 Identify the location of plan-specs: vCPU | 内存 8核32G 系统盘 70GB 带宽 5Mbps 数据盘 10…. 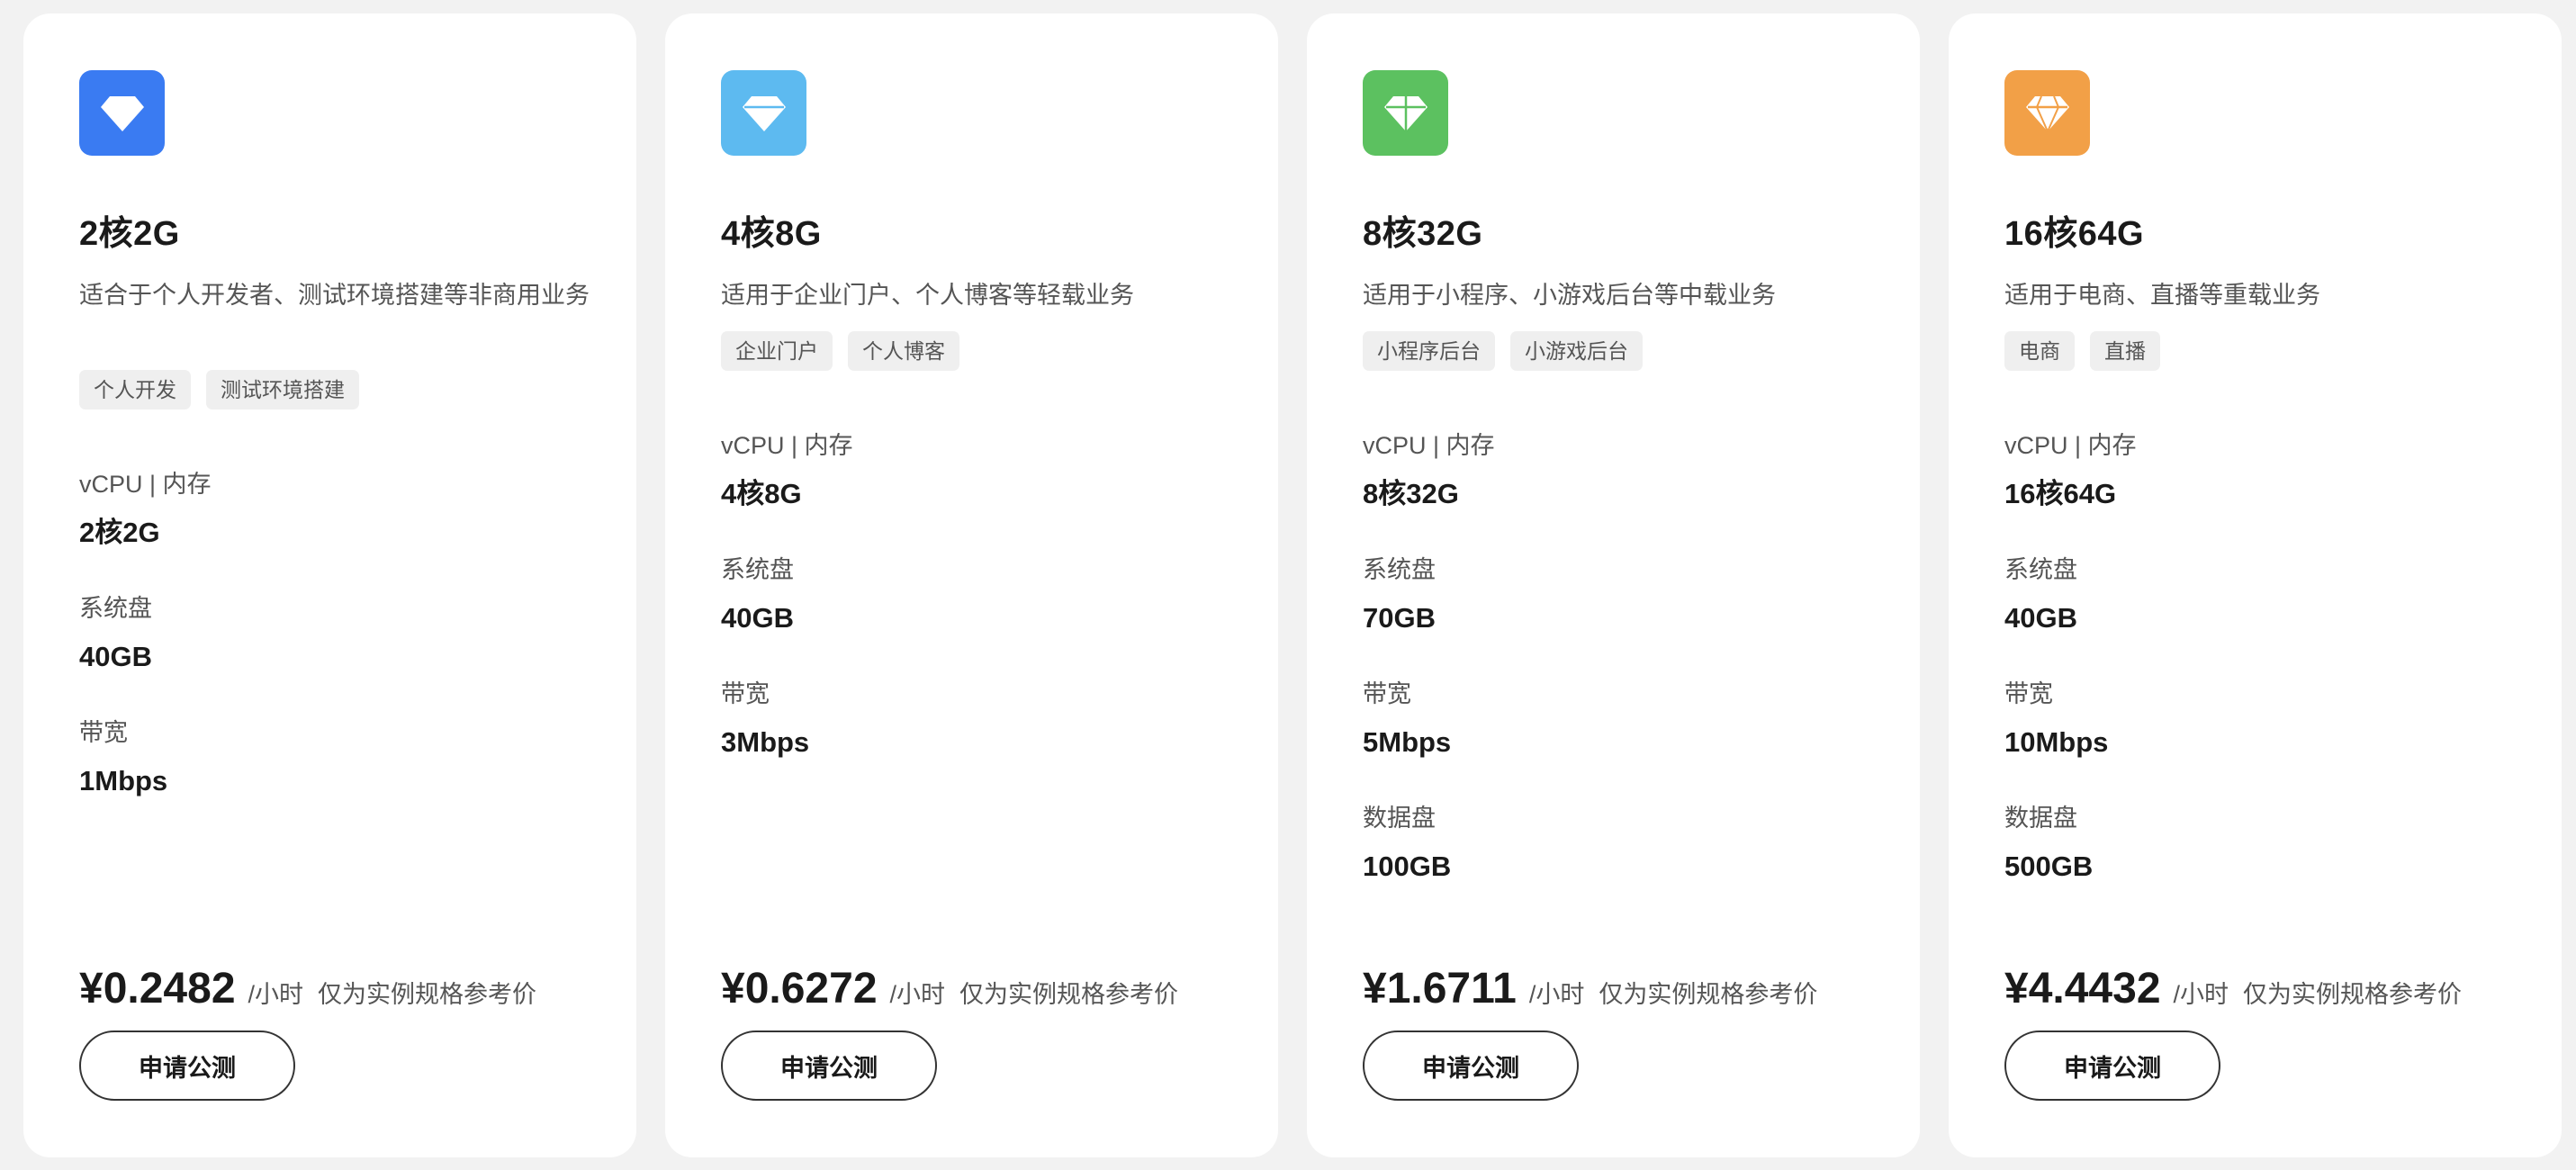
(1615, 677).